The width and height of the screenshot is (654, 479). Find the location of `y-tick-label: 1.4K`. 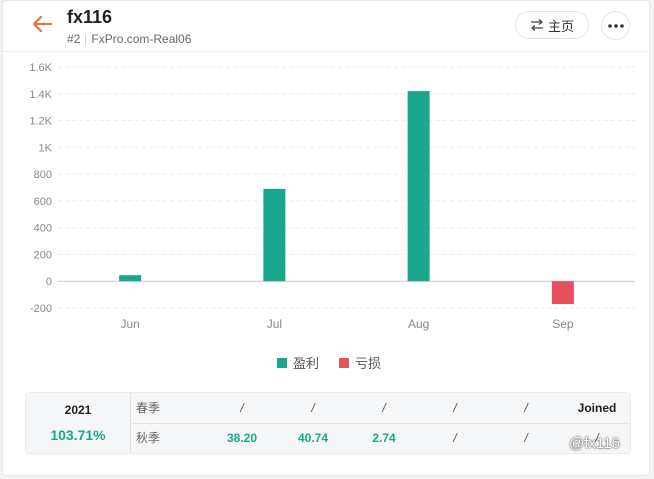

y-tick-label: 1.4K is located at coordinates (40, 95).